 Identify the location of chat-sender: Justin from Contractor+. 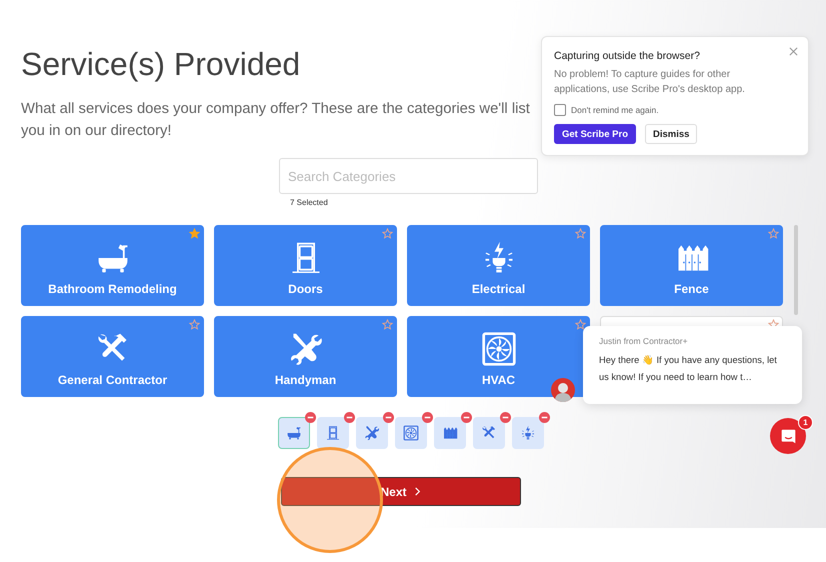
(644, 341).